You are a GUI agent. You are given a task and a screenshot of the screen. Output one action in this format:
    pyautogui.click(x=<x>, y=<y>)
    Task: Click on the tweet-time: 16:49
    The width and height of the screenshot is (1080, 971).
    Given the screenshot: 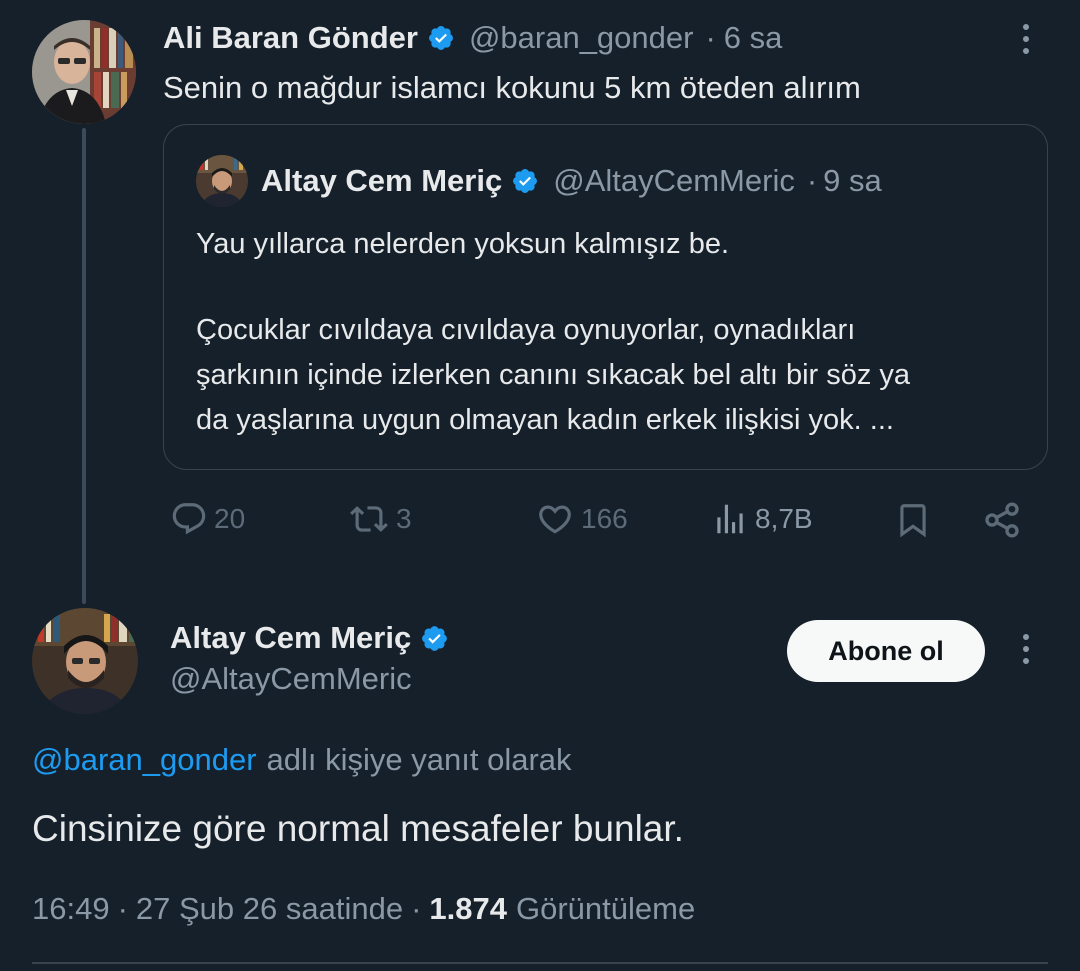 What is the action you would take?
    pyautogui.click(x=71, y=909)
    